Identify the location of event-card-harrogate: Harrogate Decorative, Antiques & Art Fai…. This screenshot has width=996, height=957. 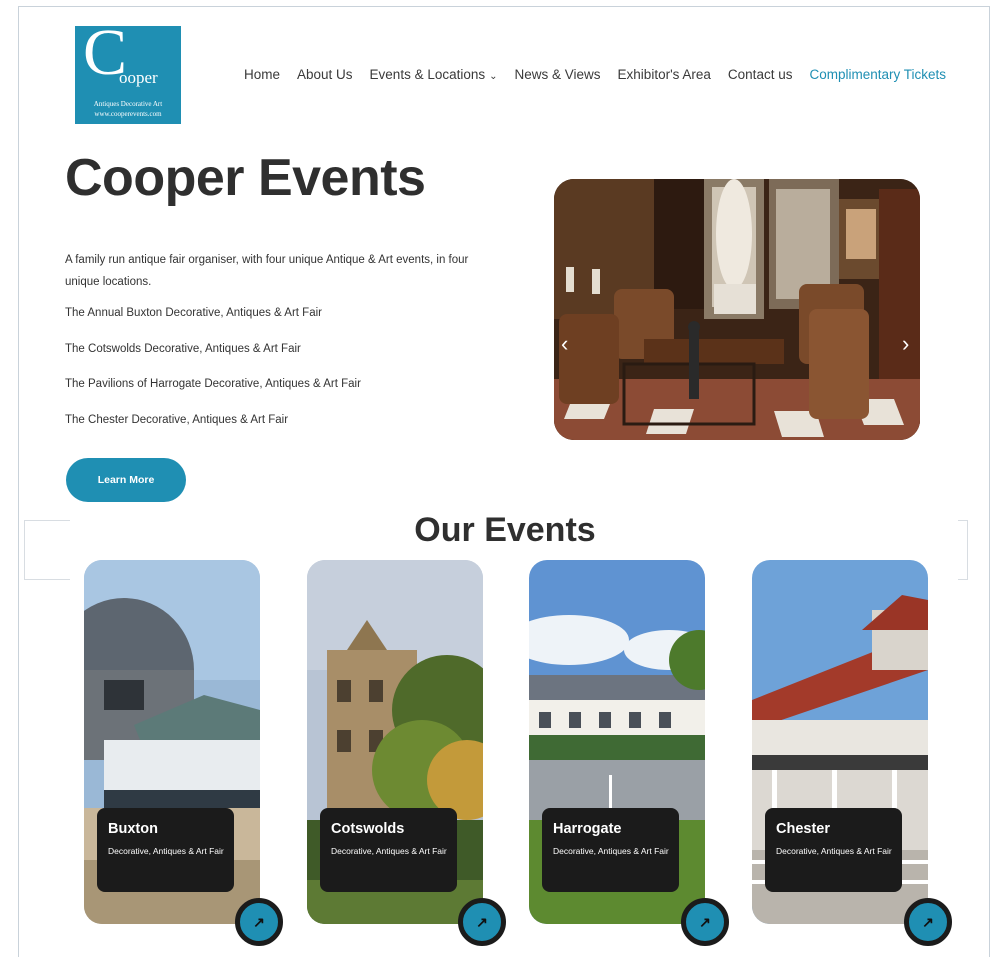
(617, 742).